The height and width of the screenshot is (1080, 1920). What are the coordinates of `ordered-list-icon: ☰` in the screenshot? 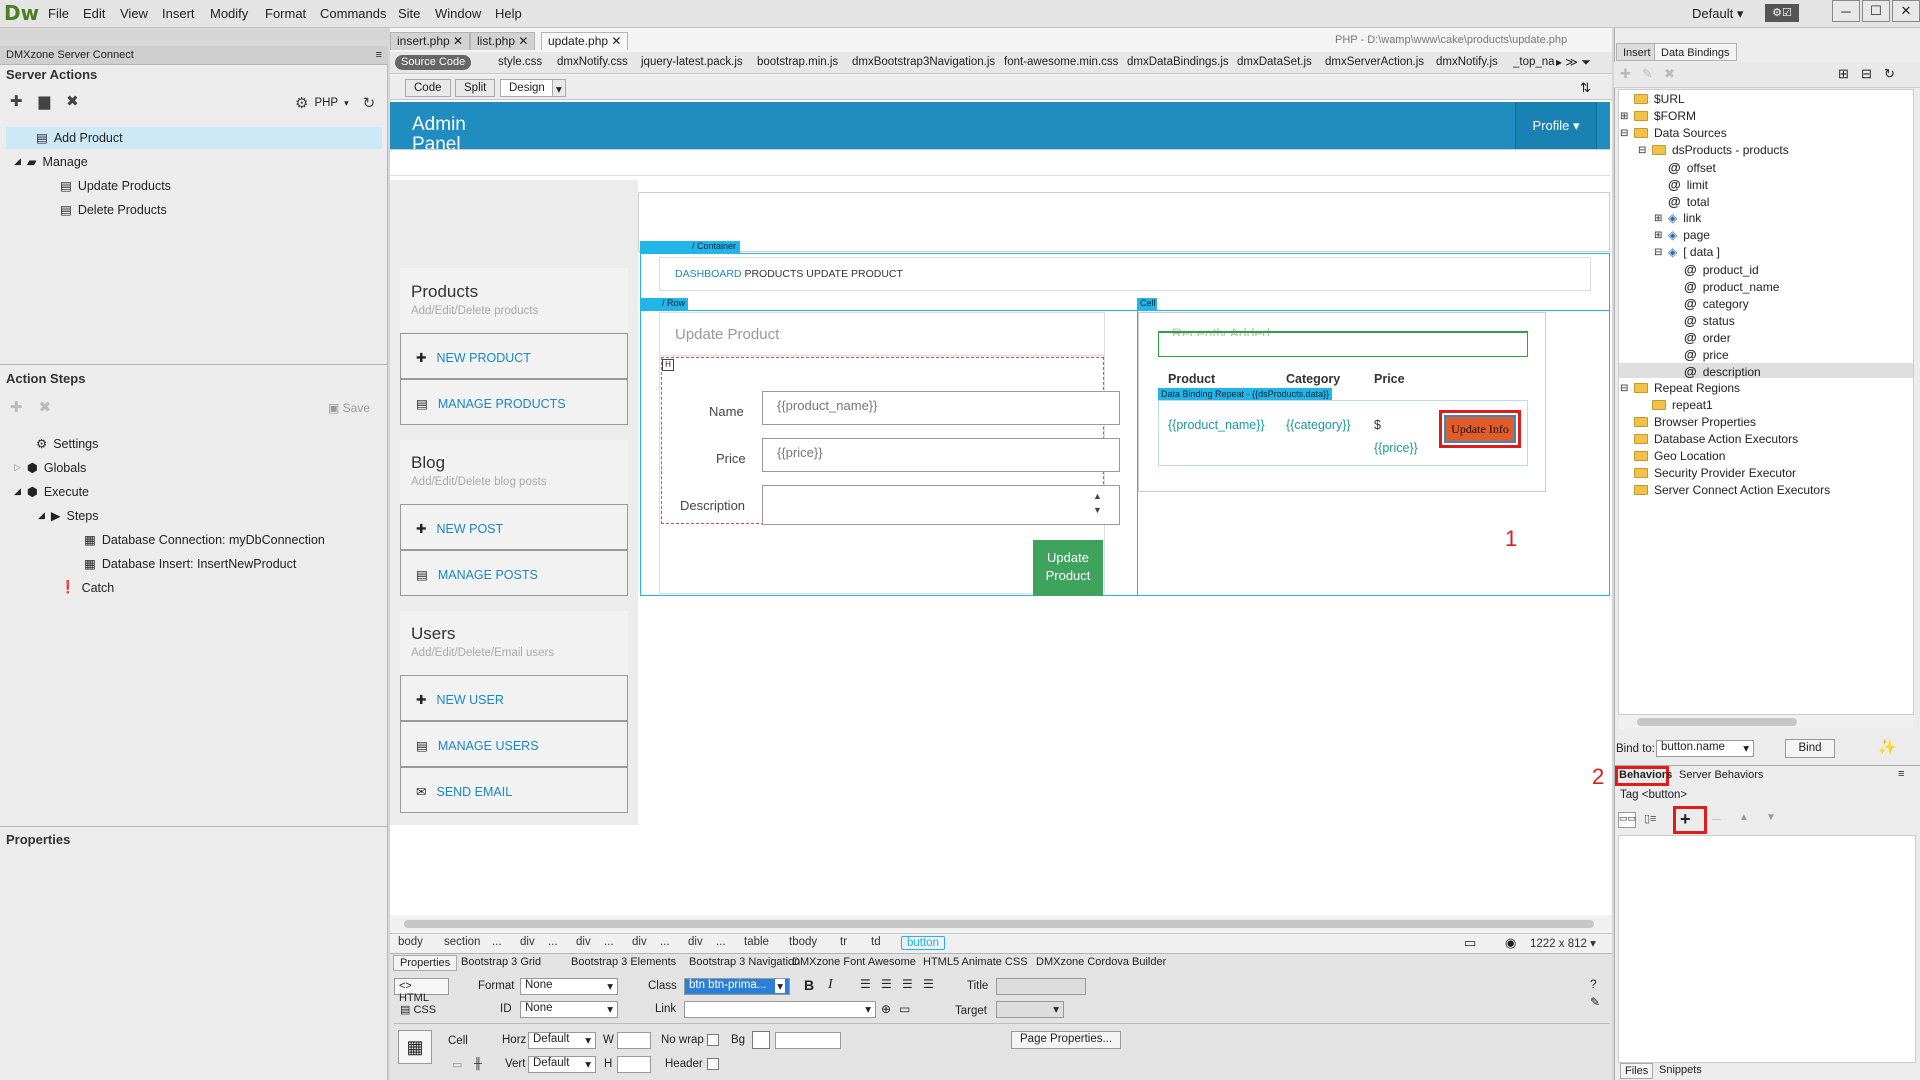 It's located at (886, 984).